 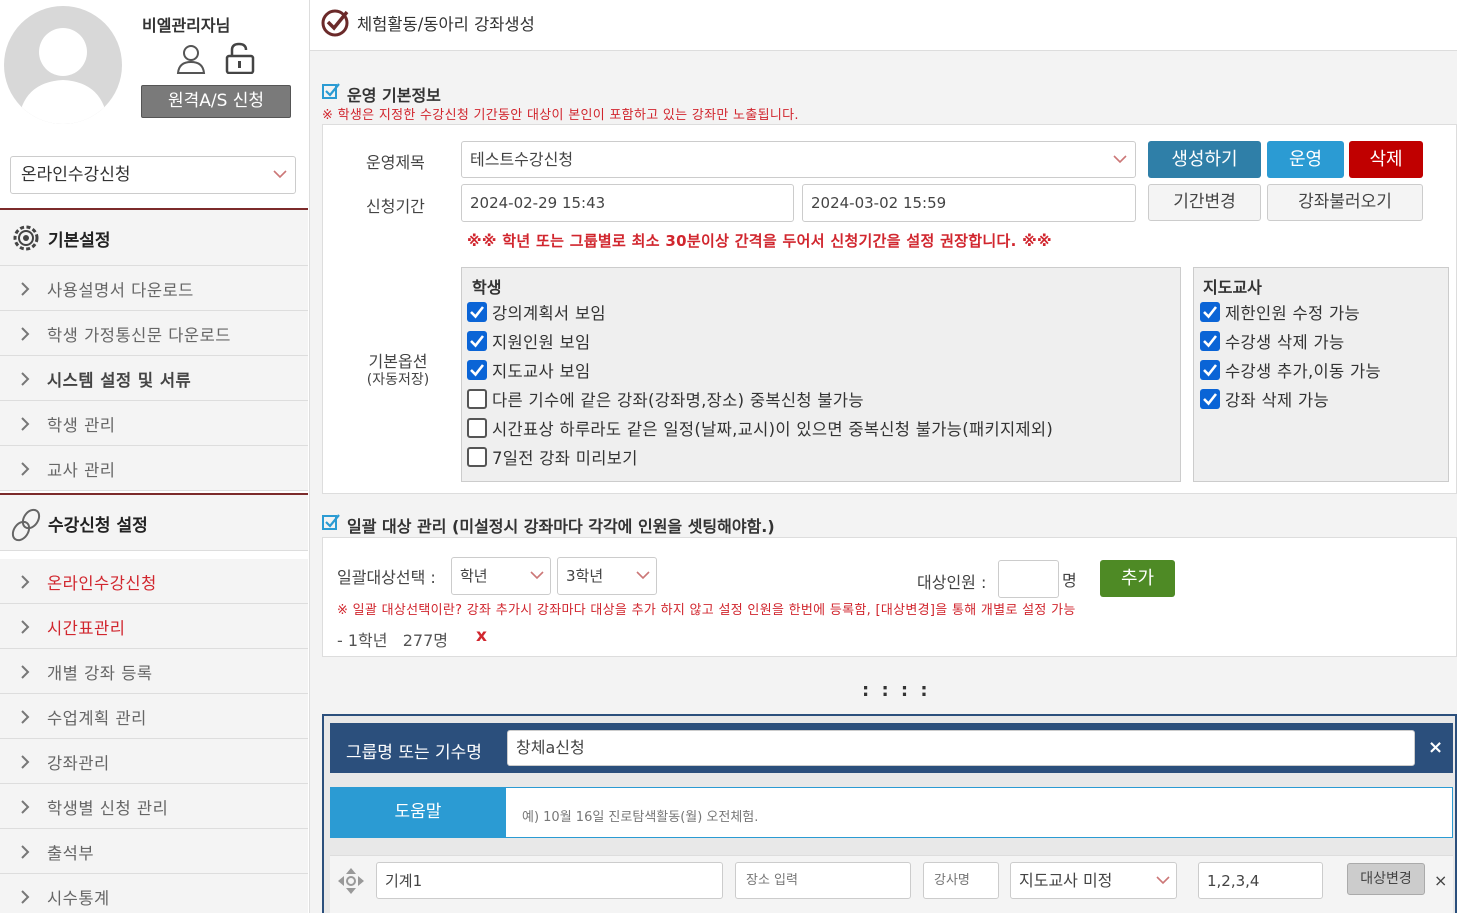 I want to click on course-select-value: 온라인수강신청, so click(x=76, y=175).